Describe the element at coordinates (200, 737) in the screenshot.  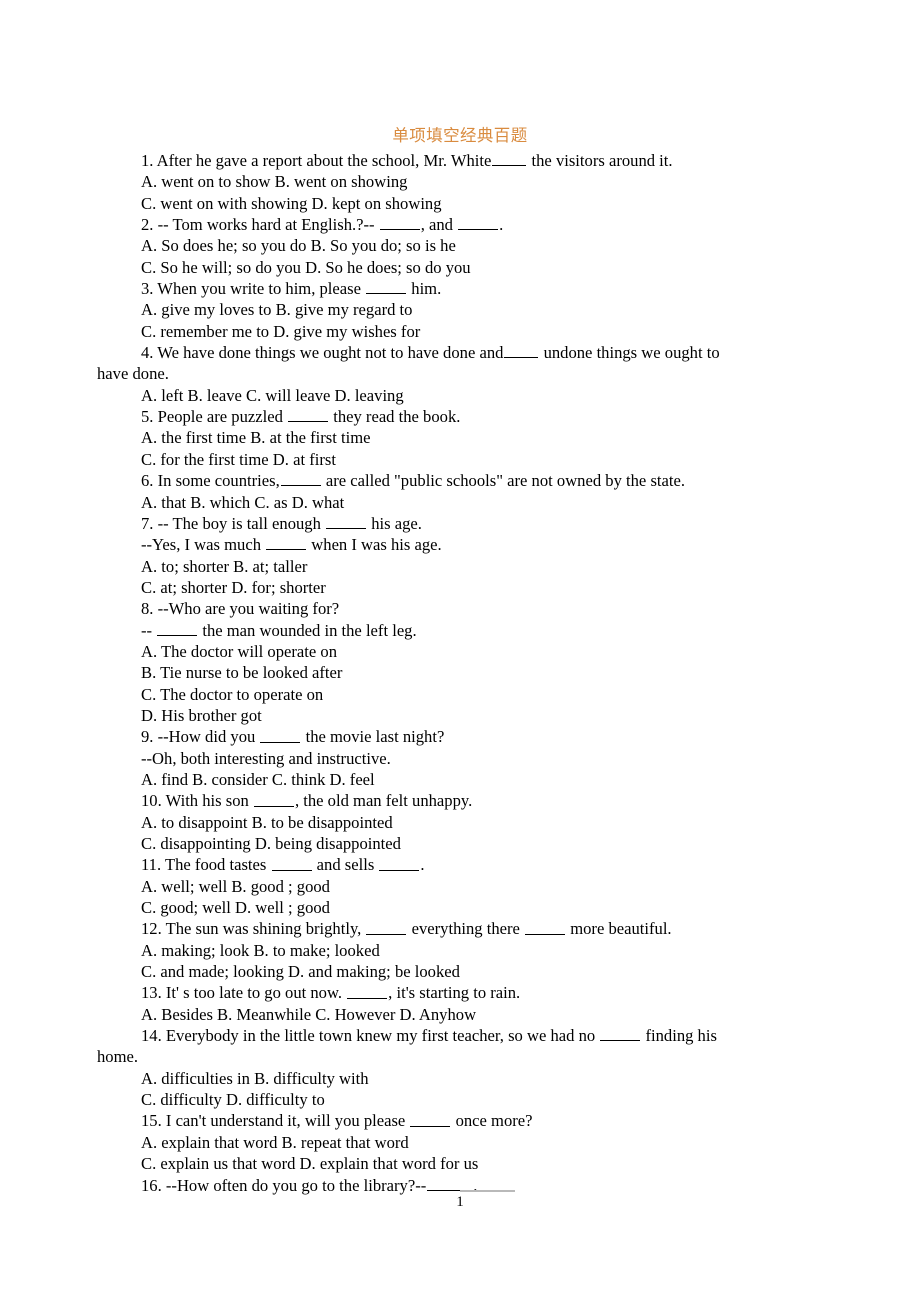
I see `text-run: 9. --How did you` at that location.